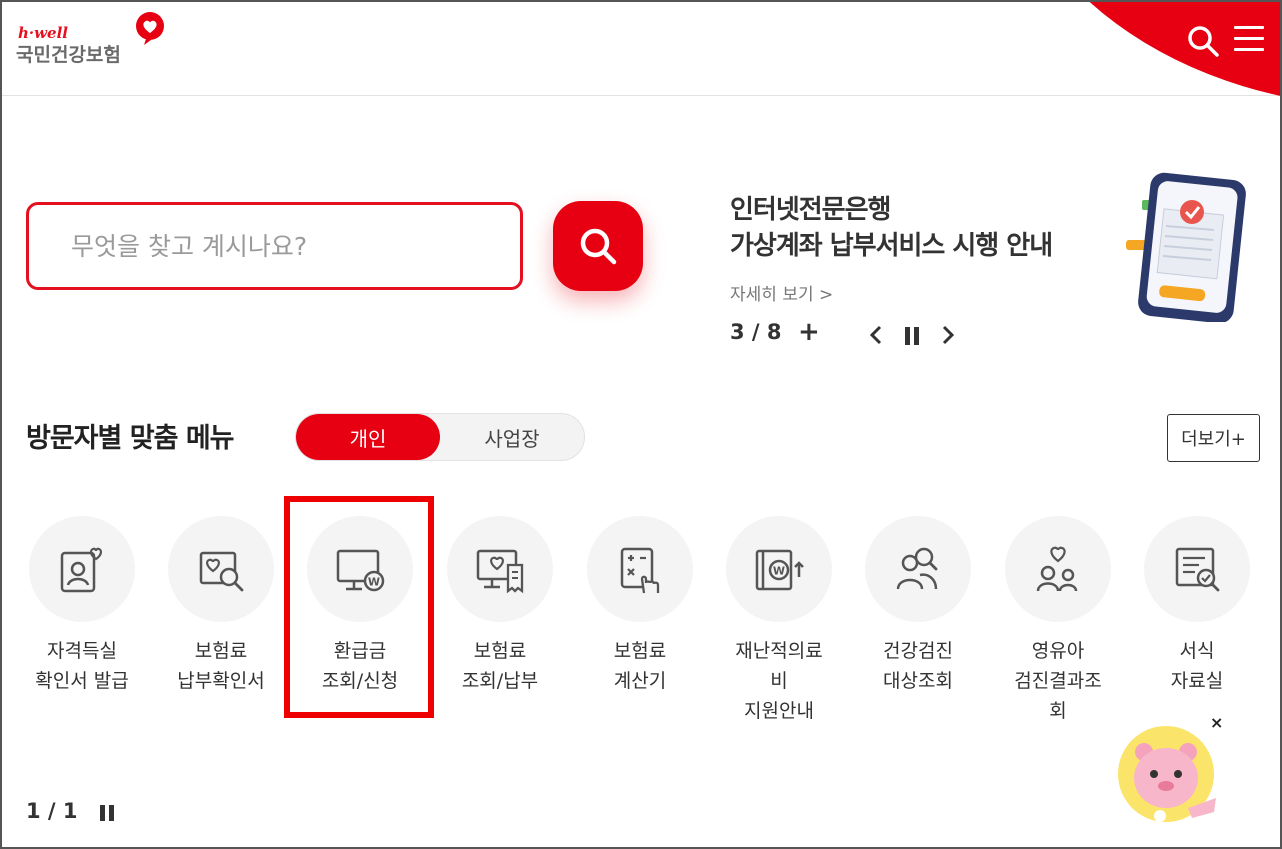 The image size is (1282, 849). What do you see at coordinates (876, 335) in the screenshot?
I see `banner-prev-icon` at bounding box center [876, 335].